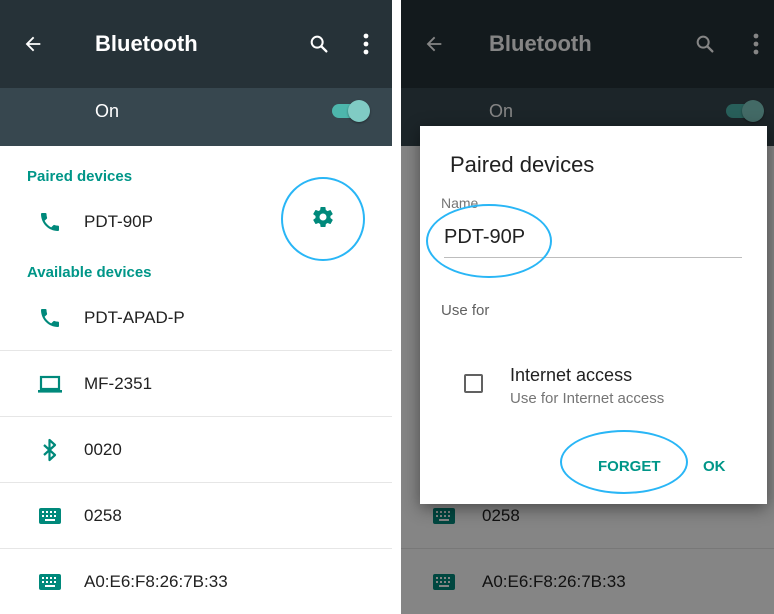 This screenshot has width=774, height=614. Describe the element at coordinates (323, 217) in the screenshot. I see `gear-icon` at that location.